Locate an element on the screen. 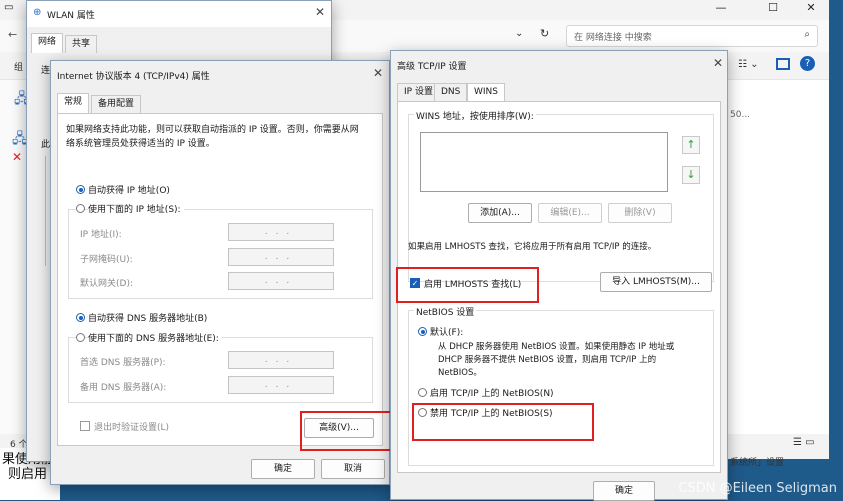 The image size is (843, 501). watermark: CSDN @Eileen Seligman is located at coordinates (757, 488).